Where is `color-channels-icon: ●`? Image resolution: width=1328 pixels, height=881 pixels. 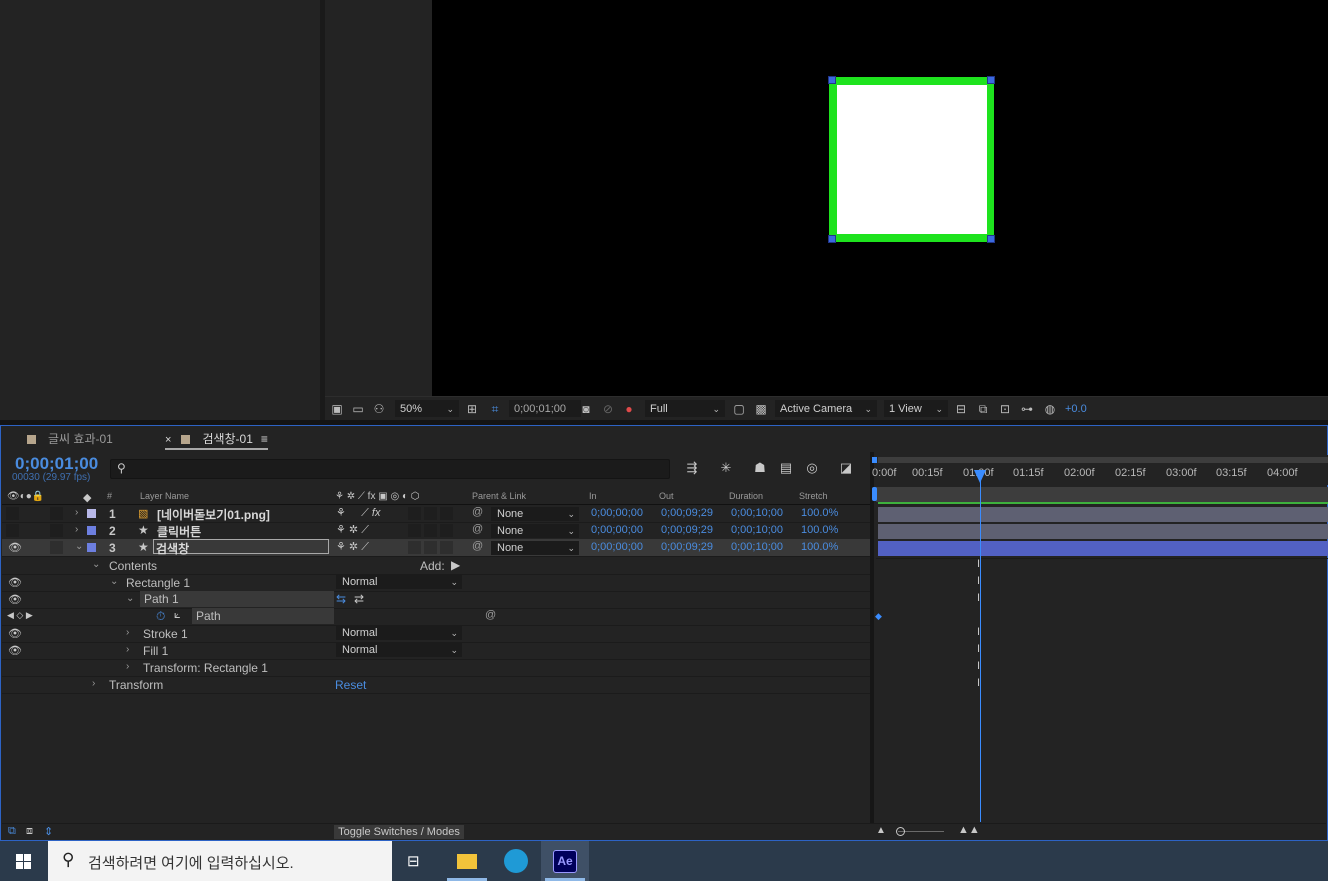 color-channels-icon: ● is located at coordinates (629, 409).